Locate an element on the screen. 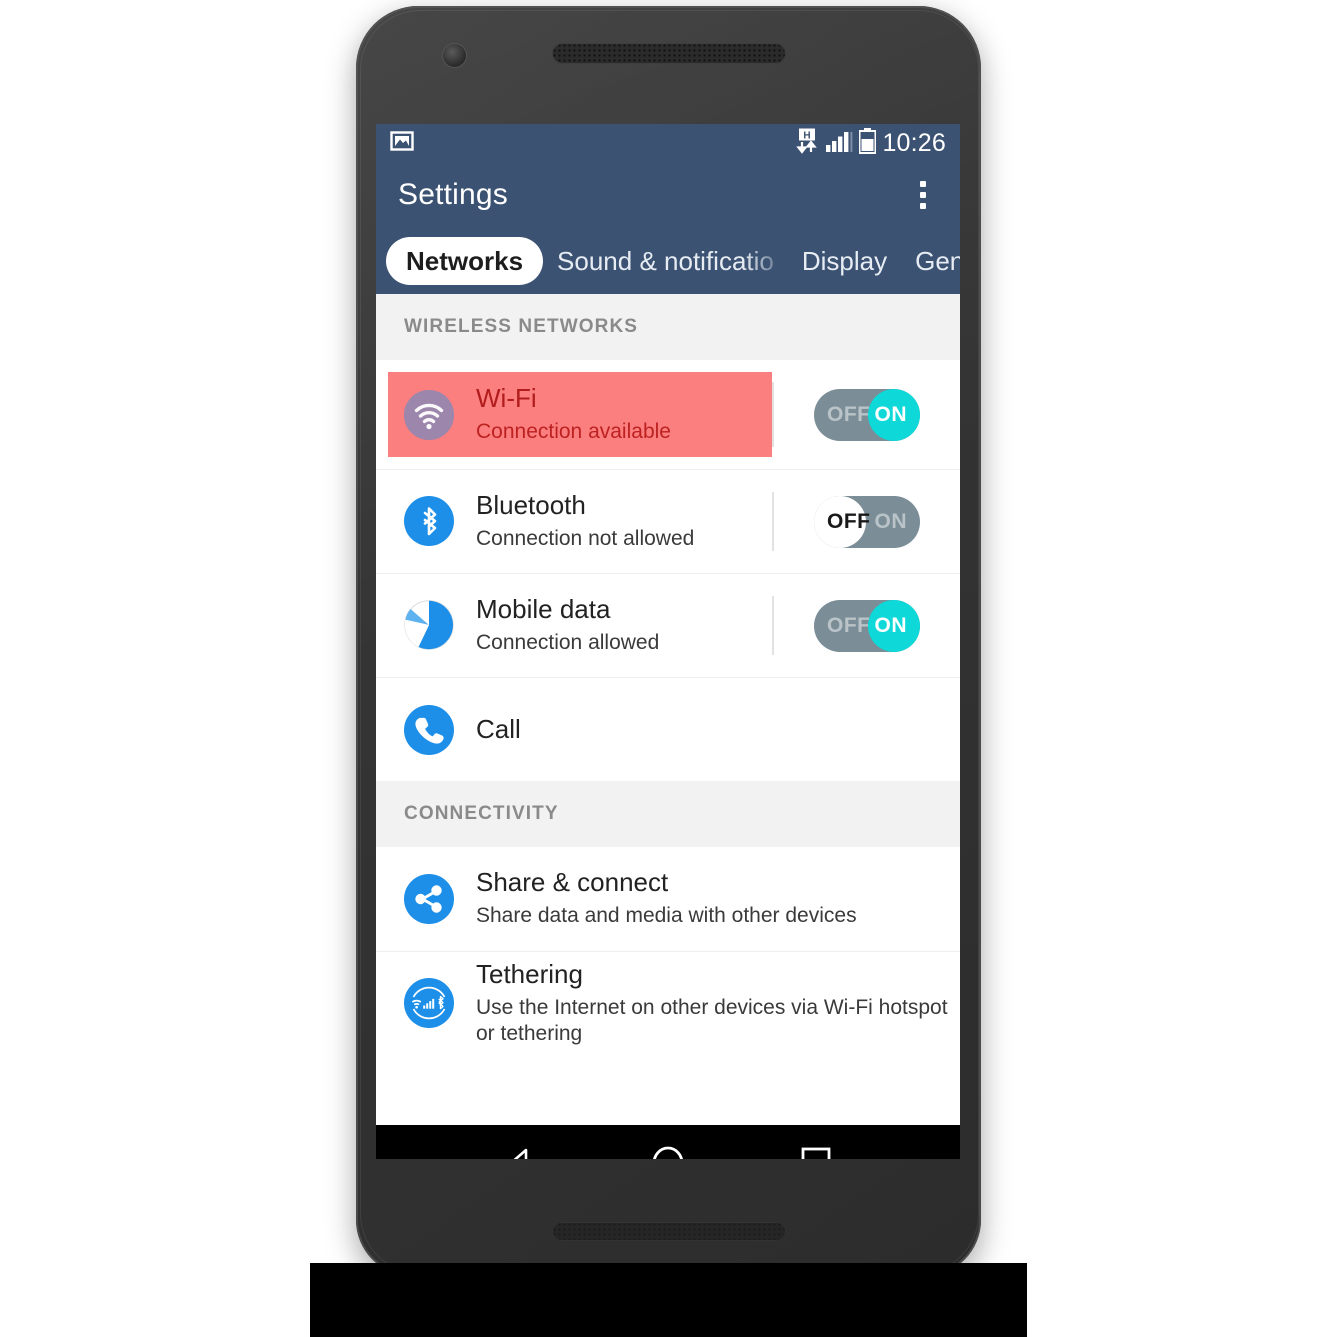  bluetooth-main: Bluetooth Connection not allowed is located at coordinates (574, 520).